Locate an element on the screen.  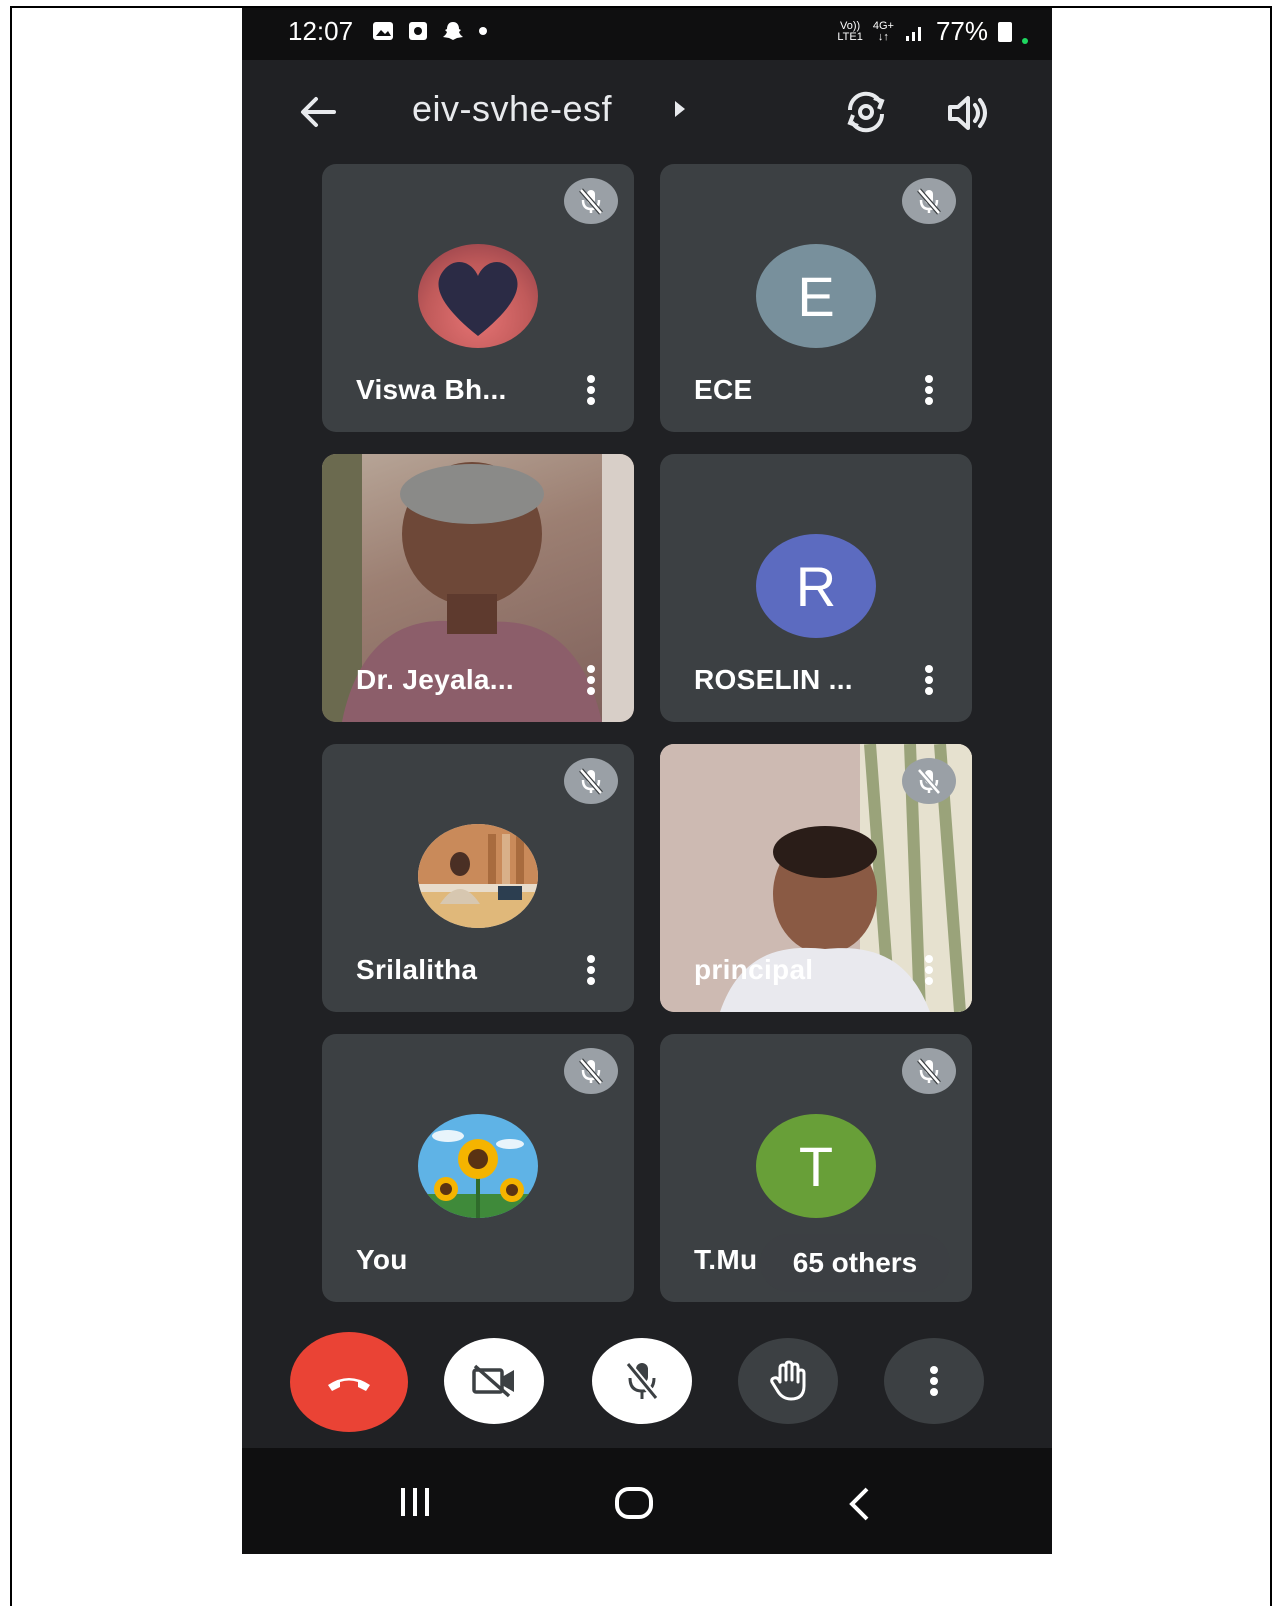
volte-indicator: Vo)) LTE1 is located at coordinates (850, 31).